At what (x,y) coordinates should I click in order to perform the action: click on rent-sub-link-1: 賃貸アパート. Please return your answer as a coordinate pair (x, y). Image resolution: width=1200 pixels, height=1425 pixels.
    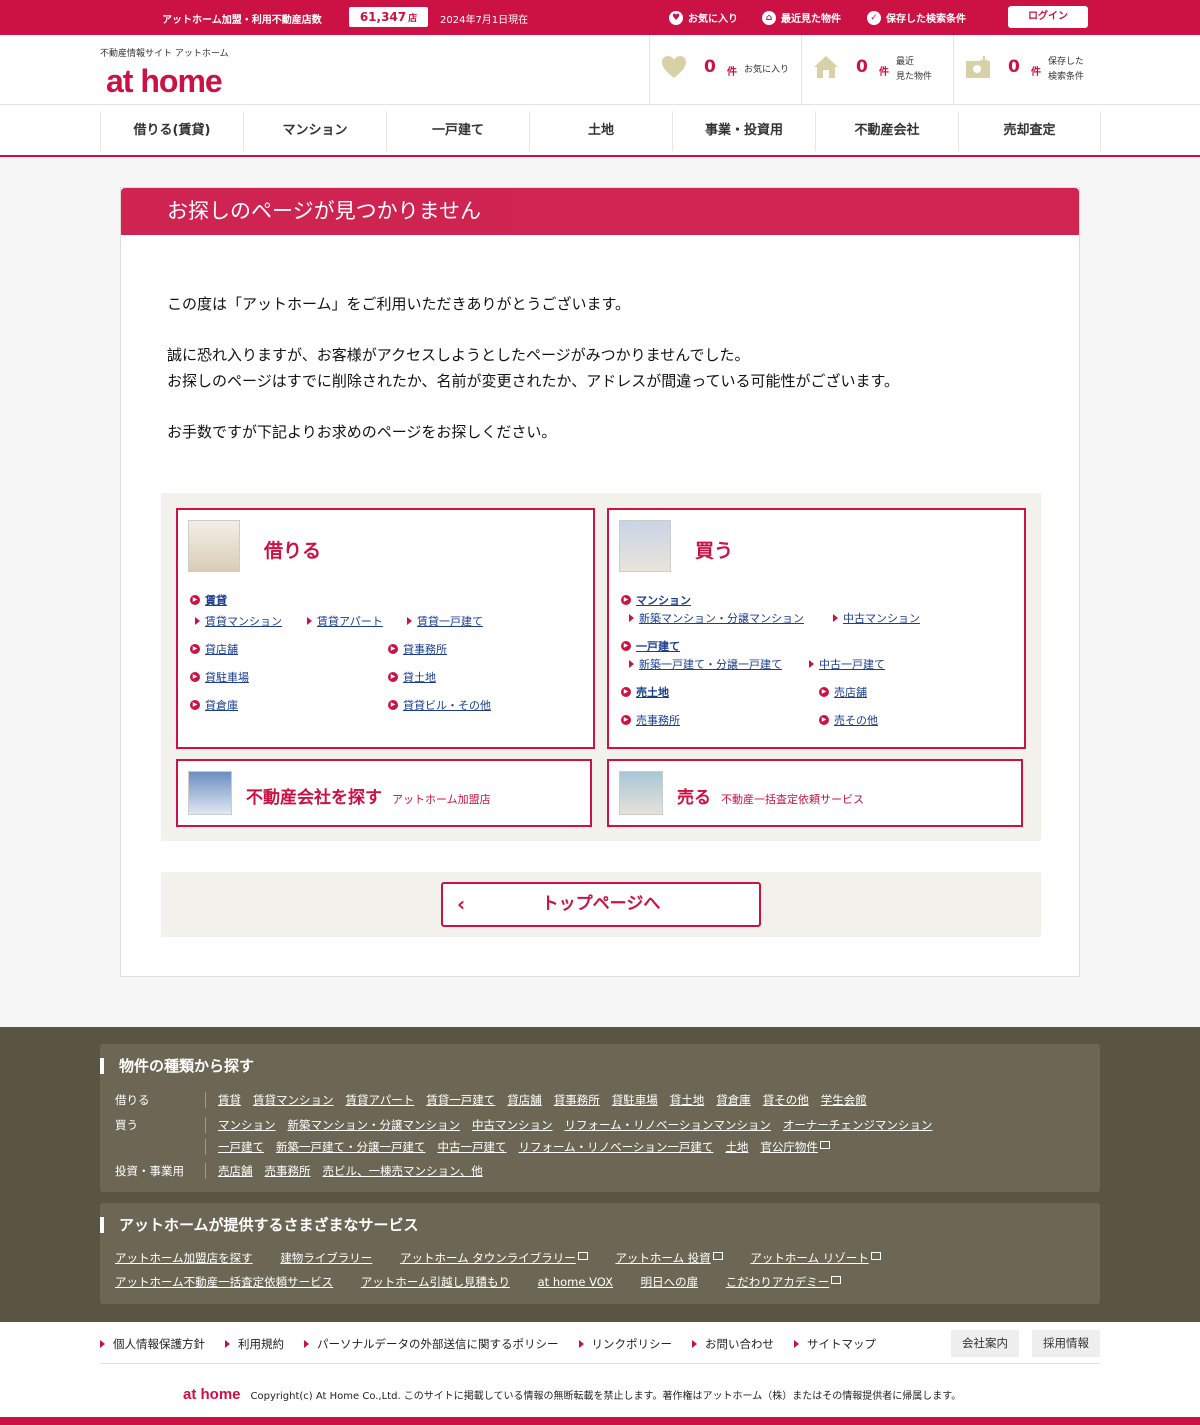
    Looking at the image, I should click on (345, 621).